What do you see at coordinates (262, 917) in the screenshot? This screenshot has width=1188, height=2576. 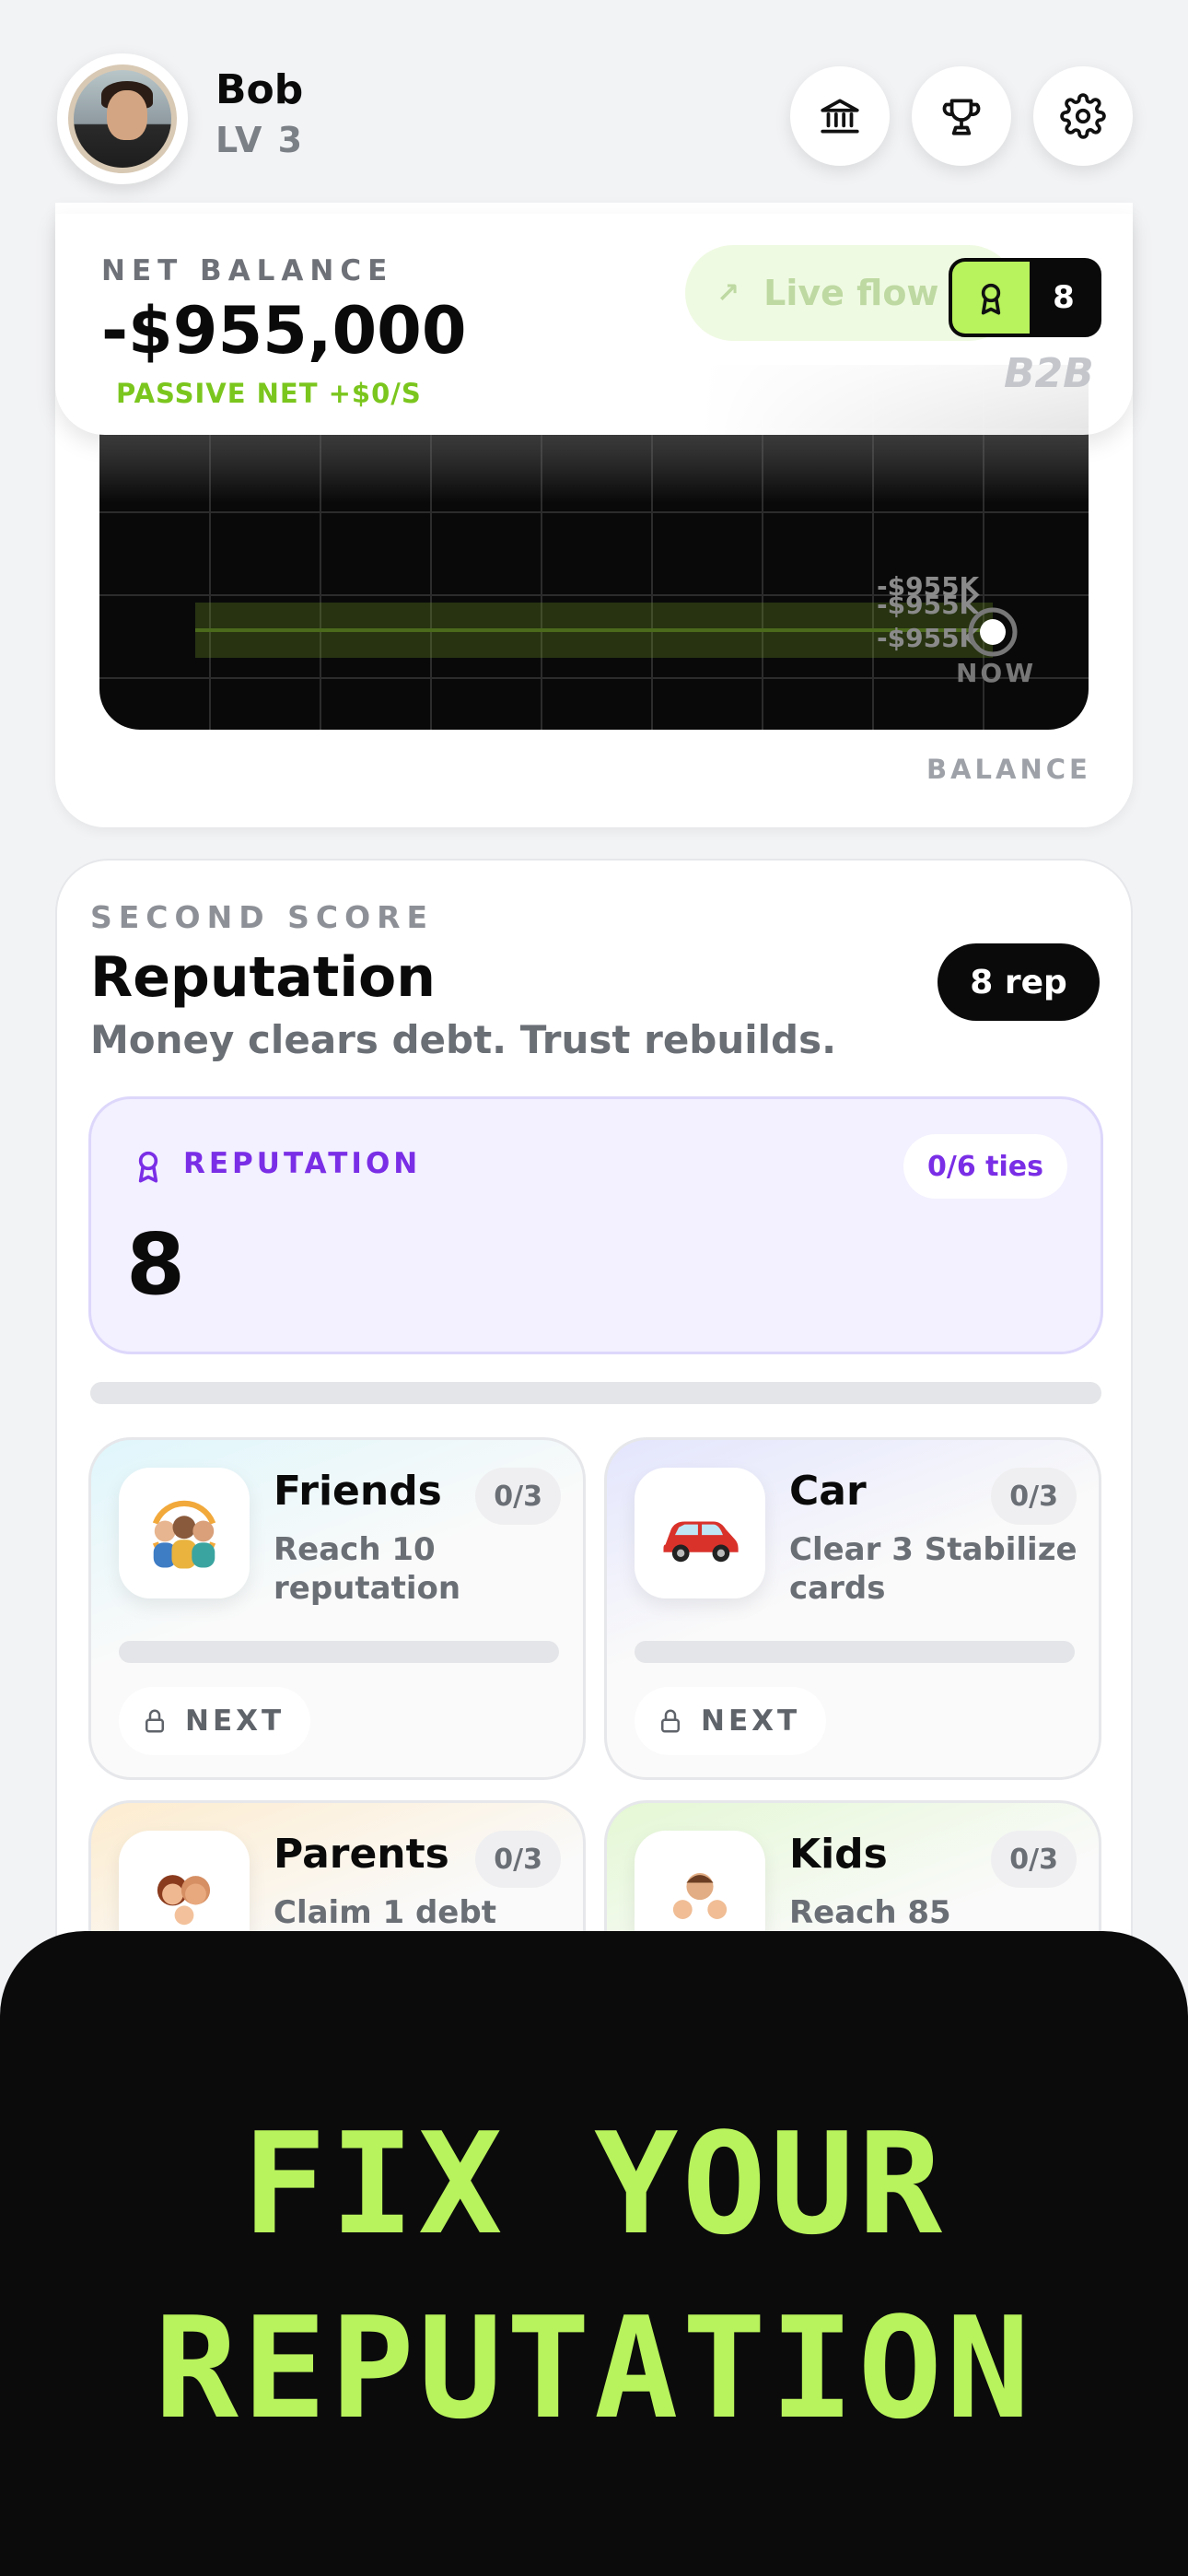 I see `section-label: SECOND SCORE` at bounding box center [262, 917].